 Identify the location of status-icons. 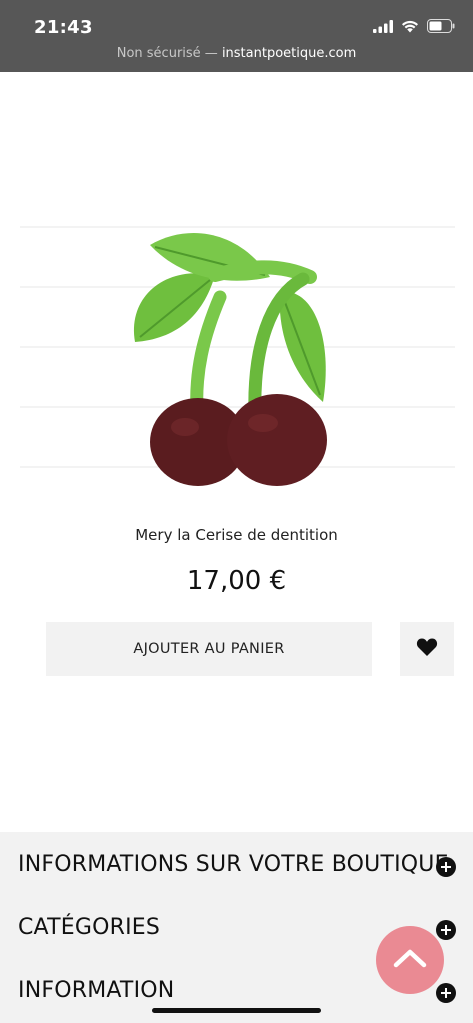
(414, 28).